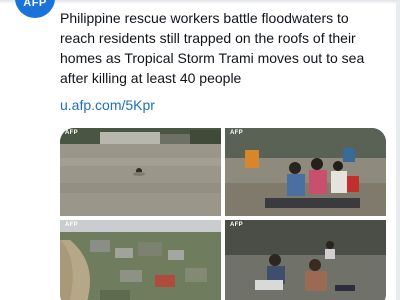 Image resolution: width=400 pixels, height=300 pixels. I want to click on wading-men-photo, so click(305, 260).